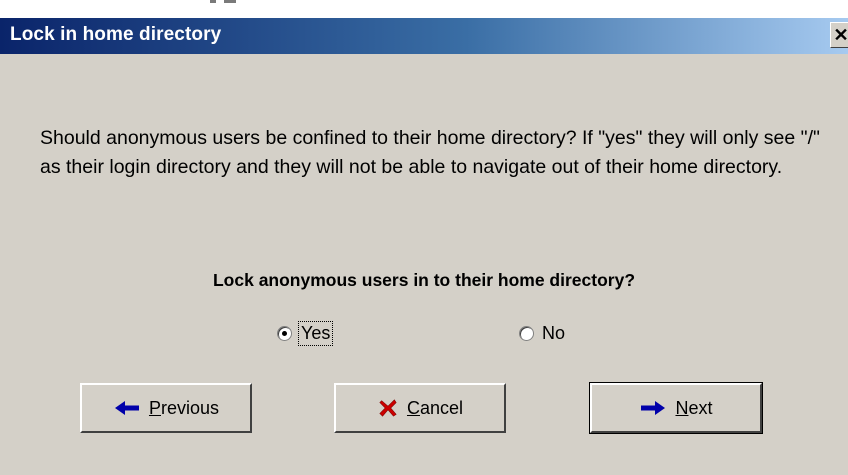 Image resolution: width=848 pixels, height=475 pixels. Describe the element at coordinates (413, 407) in the screenshot. I see `cancel-mnemonic: C` at that location.